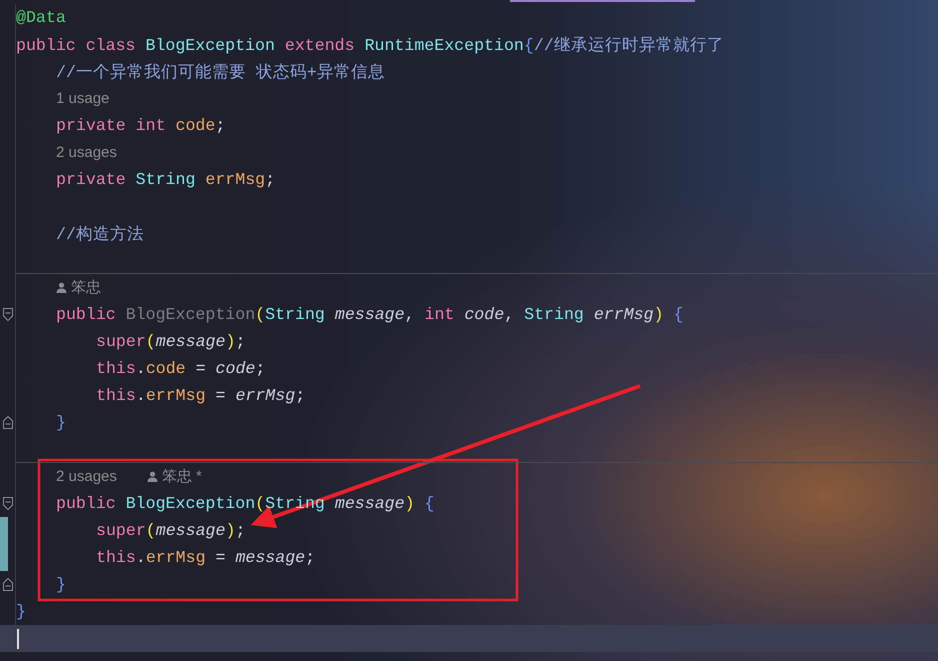 The image size is (938, 661). Describe the element at coordinates (100, 234) in the screenshot. I see `code-line: //构造方法` at that location.